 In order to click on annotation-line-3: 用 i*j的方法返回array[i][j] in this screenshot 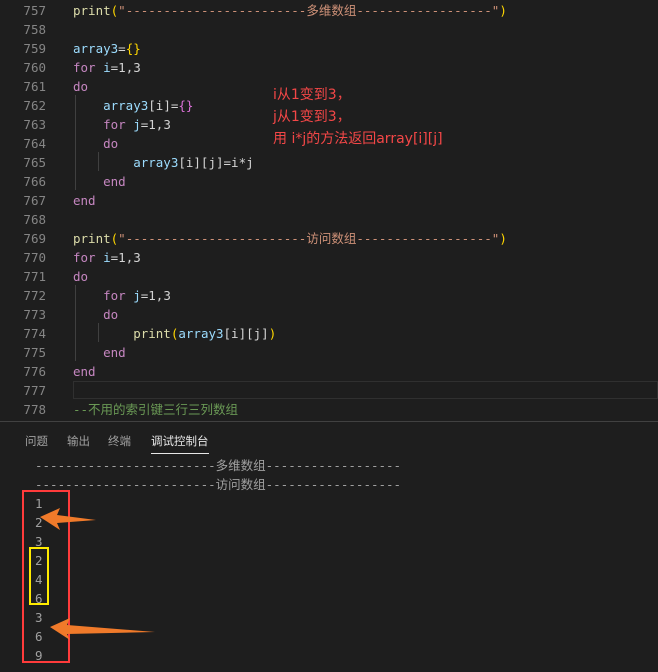, I will do `click(358, 139)`.